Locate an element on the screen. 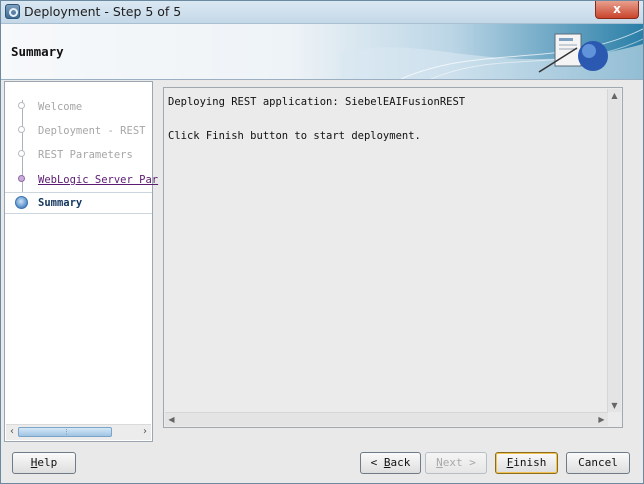  step-label: Summary is located at coordinates (60, 203).